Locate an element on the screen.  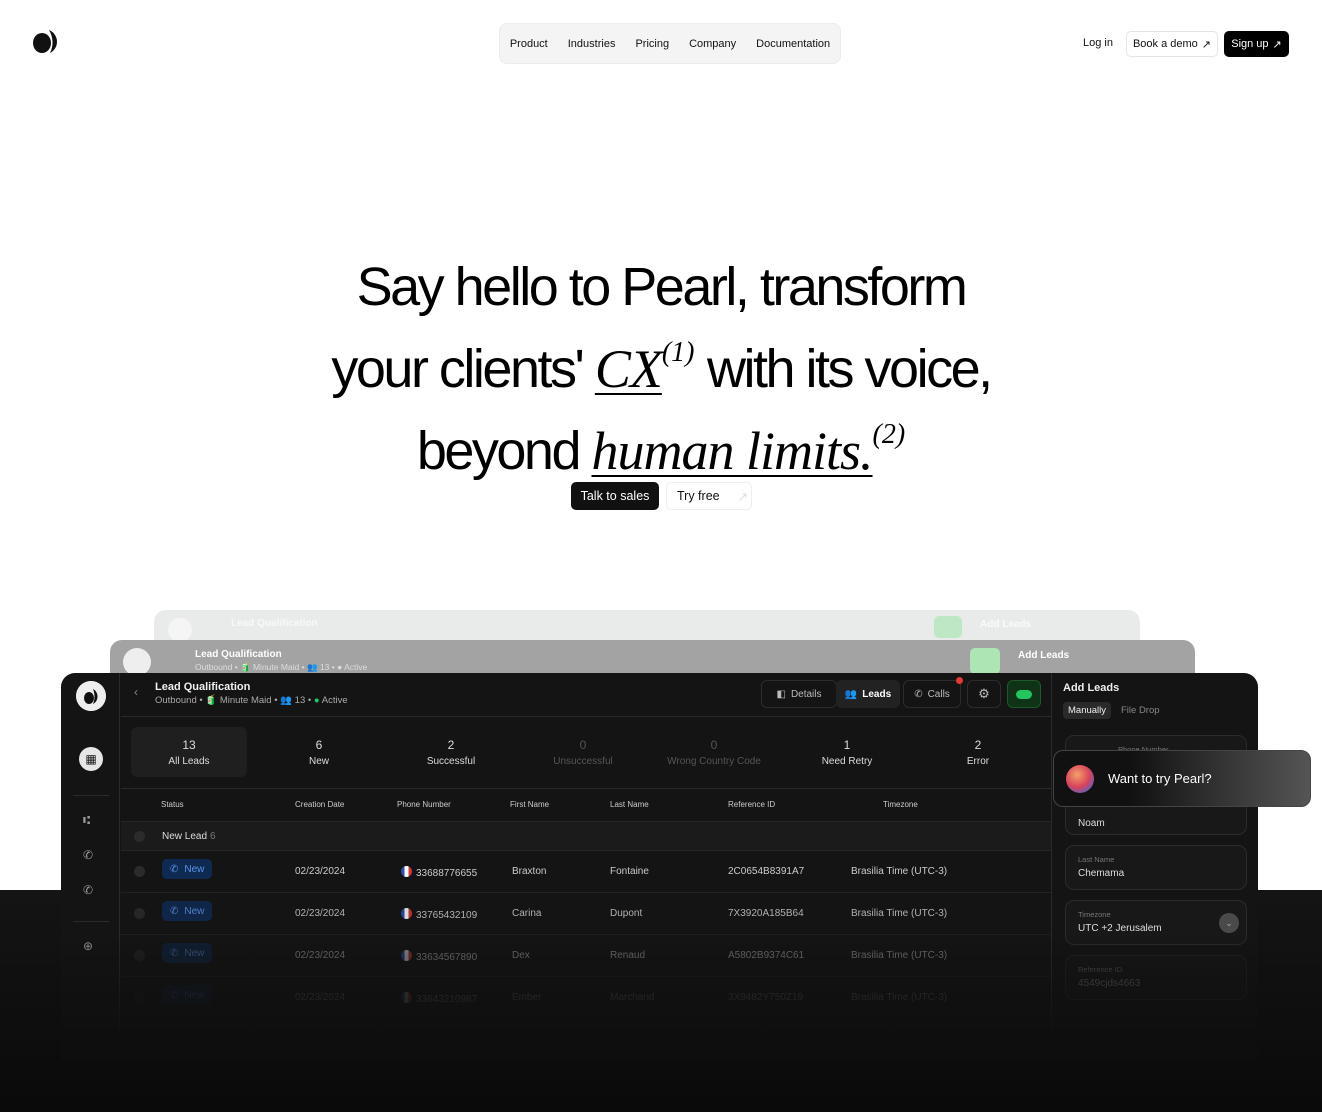
field-label: Last Name is located at coordinates (1096, 859).